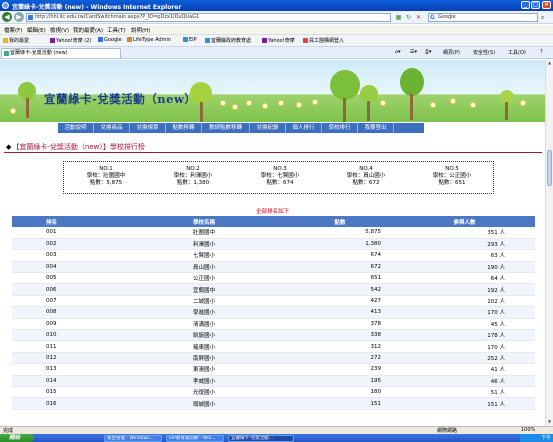 This screenshot has width=553, height=442. I want to click on cell-points: 239, so click(340, 369).